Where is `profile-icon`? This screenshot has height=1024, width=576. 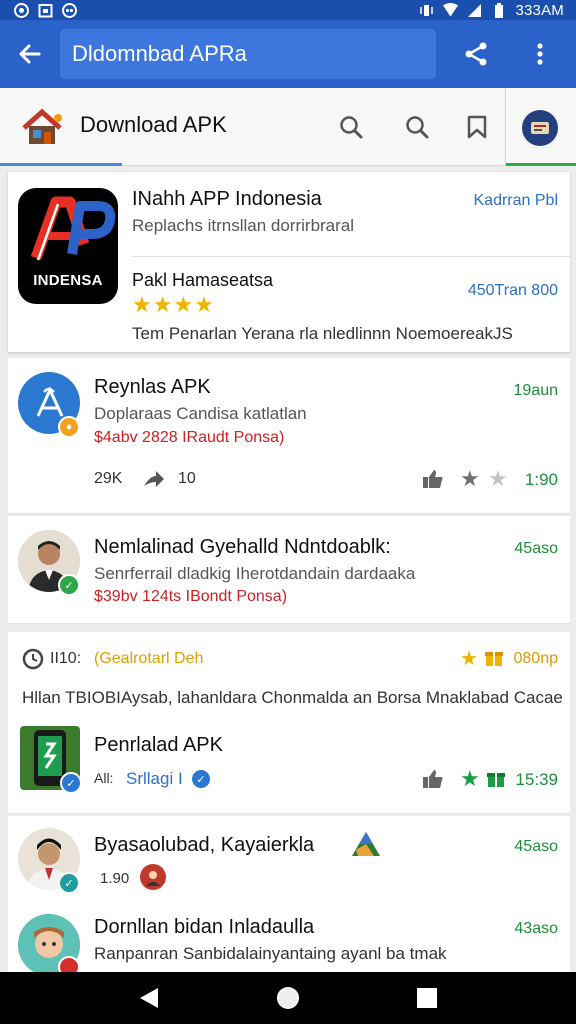
profile-icon is located at coordinates (540, 128).